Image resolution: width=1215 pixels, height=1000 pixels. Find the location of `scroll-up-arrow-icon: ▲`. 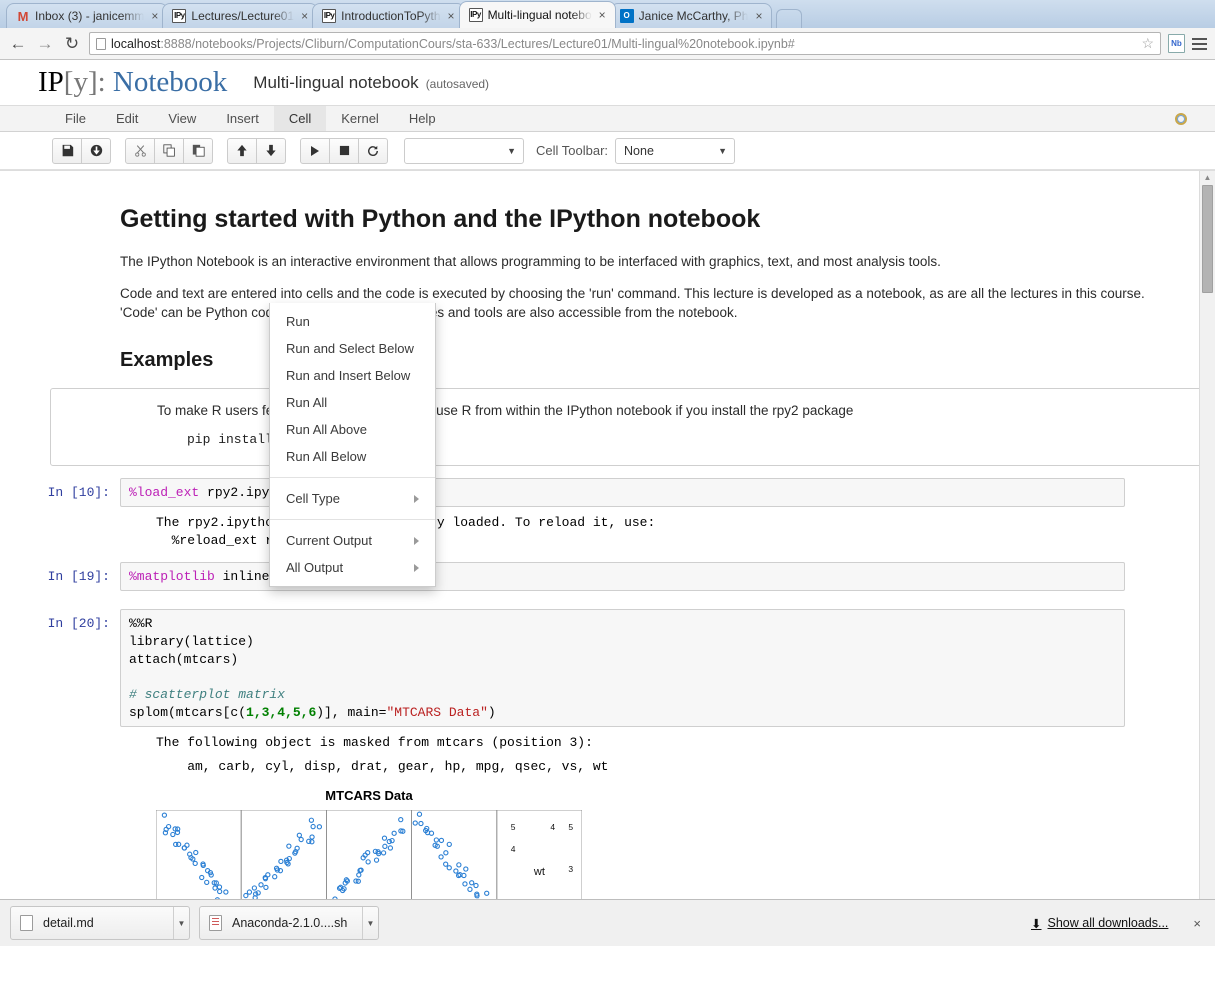

scroll-up-arrow-icon: ▲ is located at coordinates (1207, 178).